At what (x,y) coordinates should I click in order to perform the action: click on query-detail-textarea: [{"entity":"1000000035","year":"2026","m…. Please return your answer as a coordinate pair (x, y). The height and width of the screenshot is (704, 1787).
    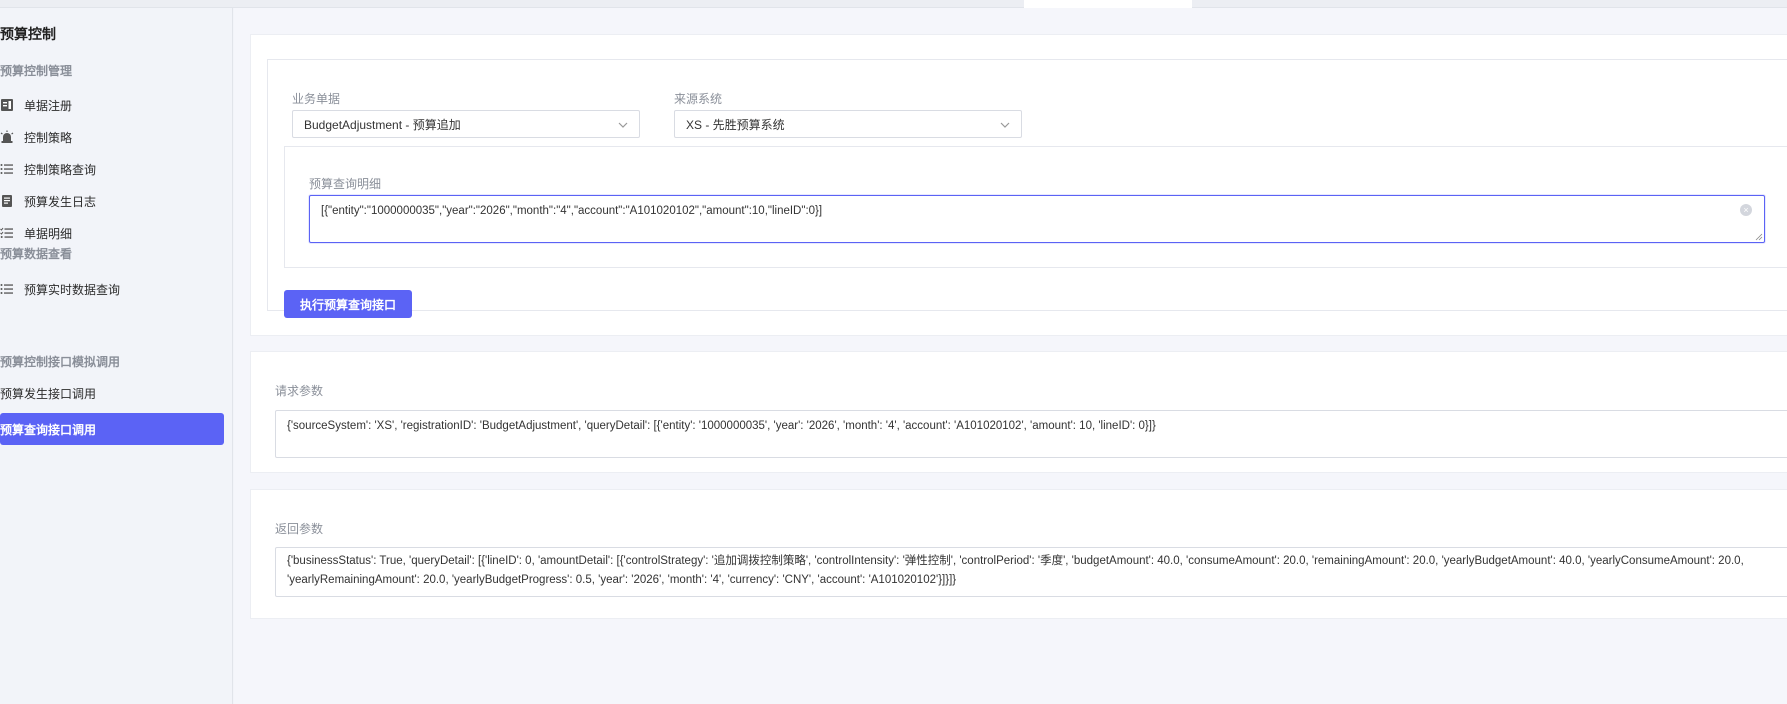
    Looking at the image, I should click on (1037, 219).